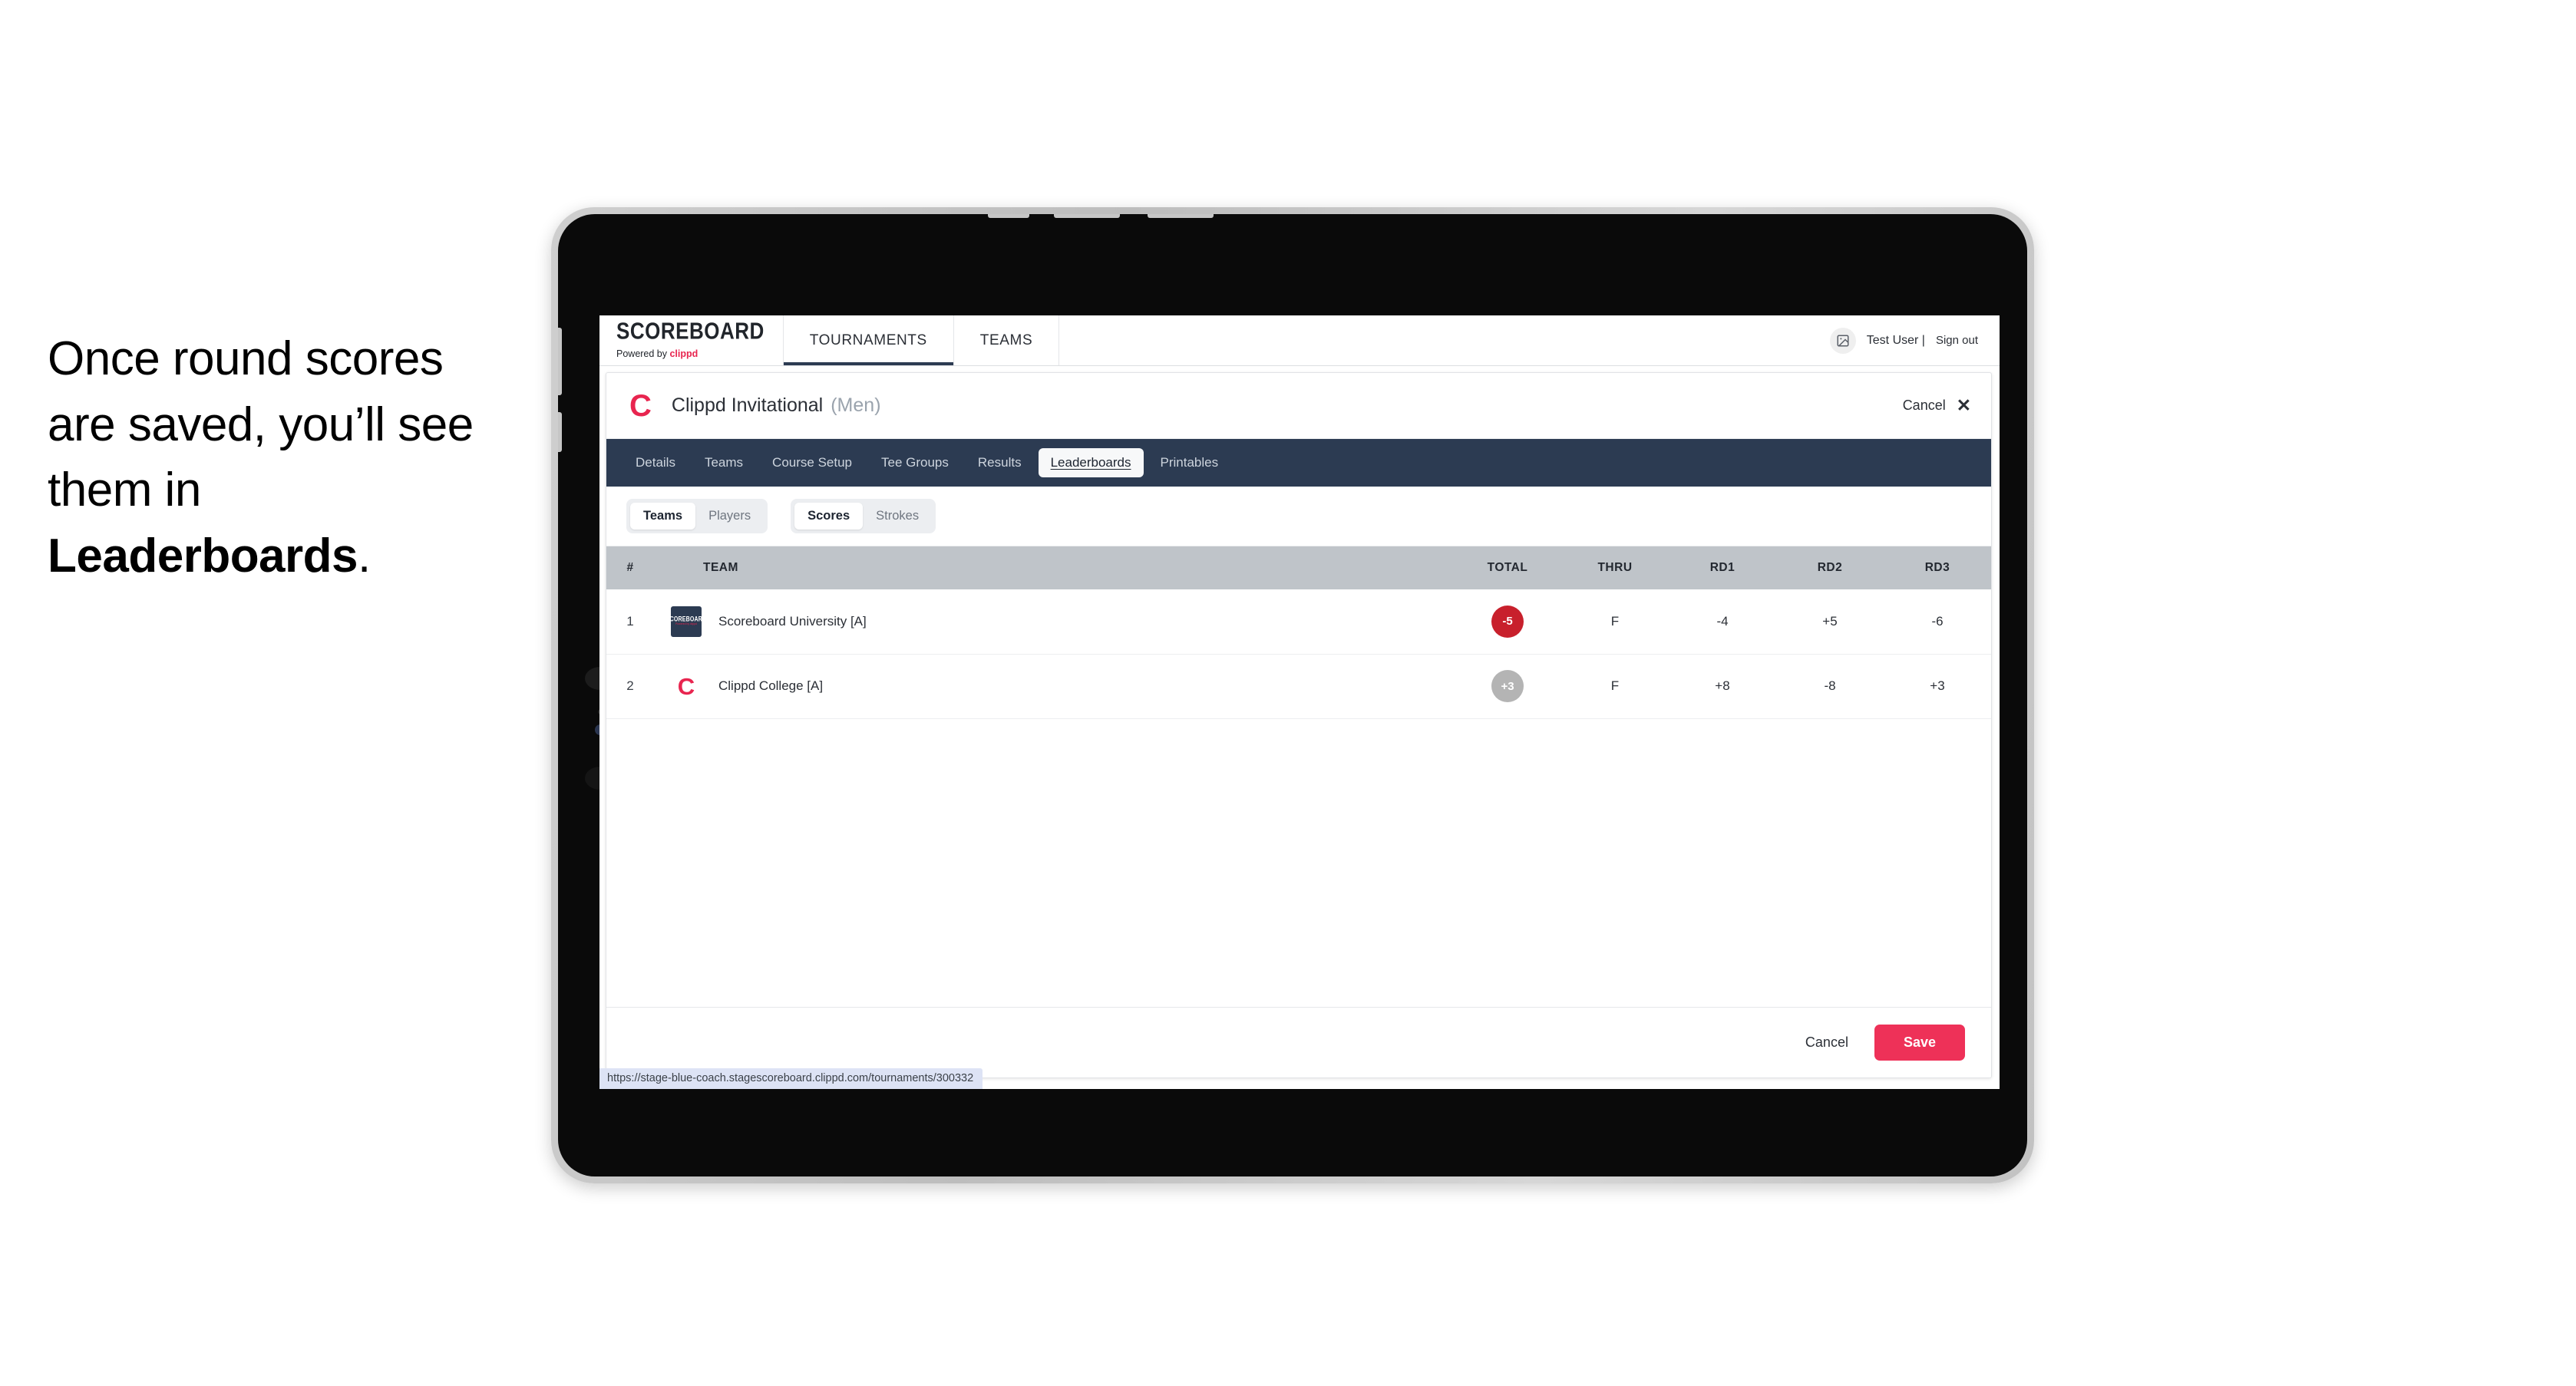 The image size is (2576, 1386). What do you see at coordinates (1938, 686) in the screenshot?
I see `row-rd3: +3` at bounding box center [1938, 686].